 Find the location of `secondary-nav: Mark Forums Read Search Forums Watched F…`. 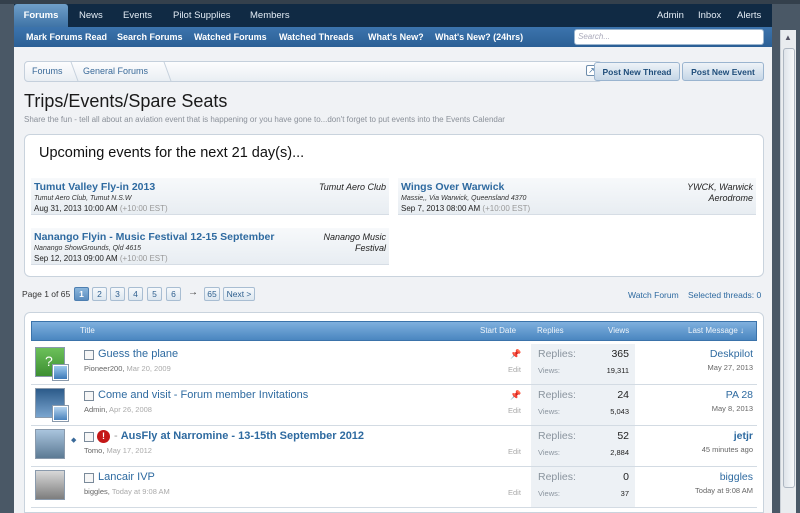

secondary-nav: Mark Forums Read Search Forums Watched F… is located at coordinates (393, 37).